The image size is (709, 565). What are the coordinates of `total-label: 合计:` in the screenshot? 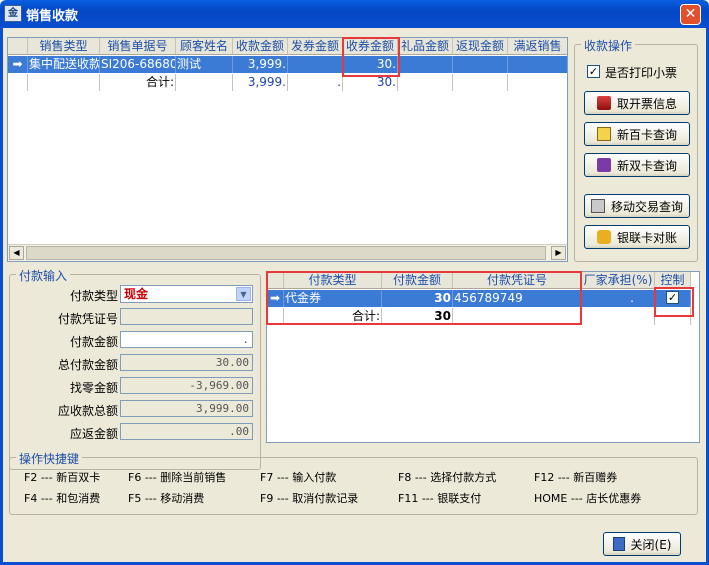 It's located at (138, 82).